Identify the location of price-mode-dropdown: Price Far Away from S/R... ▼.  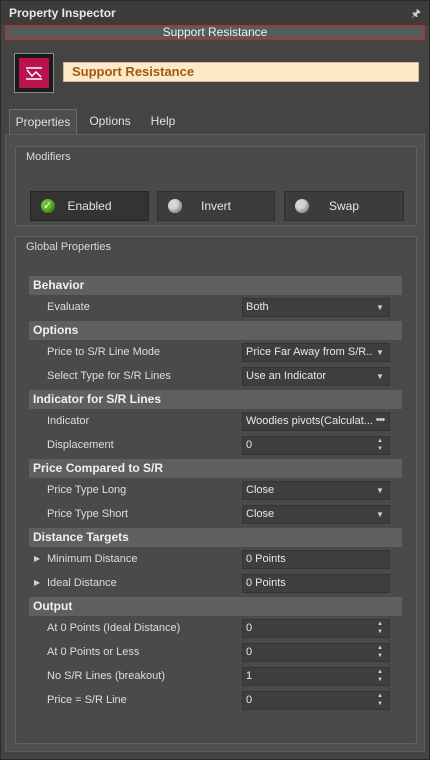
(316, 352).